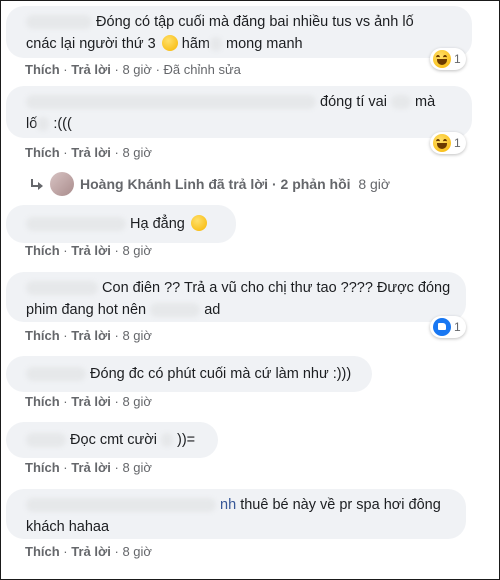 The width and height of the screenshot is (500, 580). What do you see at coordinates (68, 527) in the screenshot?
I see `comment-text: khách hahaa` at bounding box center [68, 527].